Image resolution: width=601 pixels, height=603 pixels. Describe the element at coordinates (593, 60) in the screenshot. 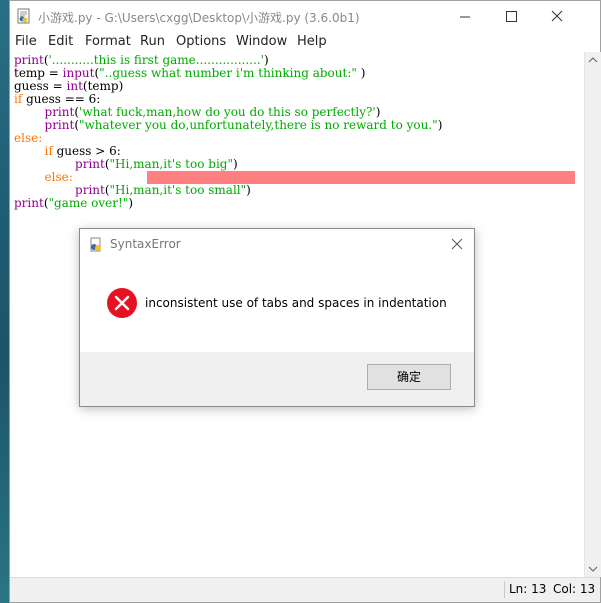

I see `scroll-up-icon` at that location.